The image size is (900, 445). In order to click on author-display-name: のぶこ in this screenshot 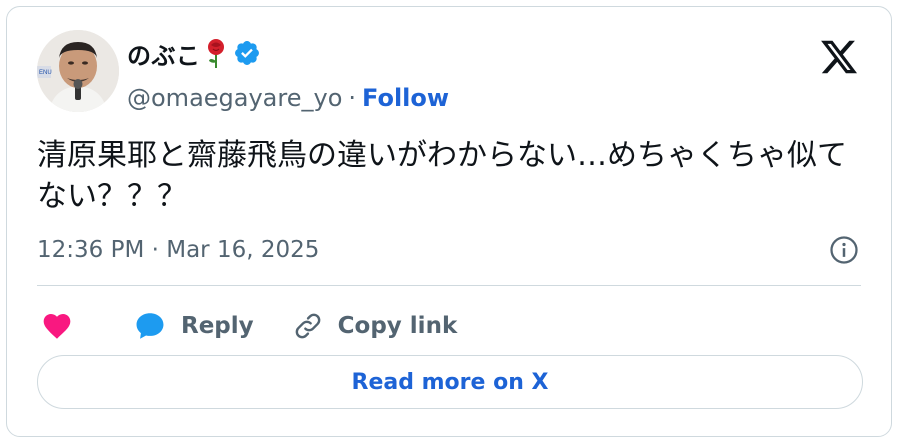, I will do `click(164, 53)`.